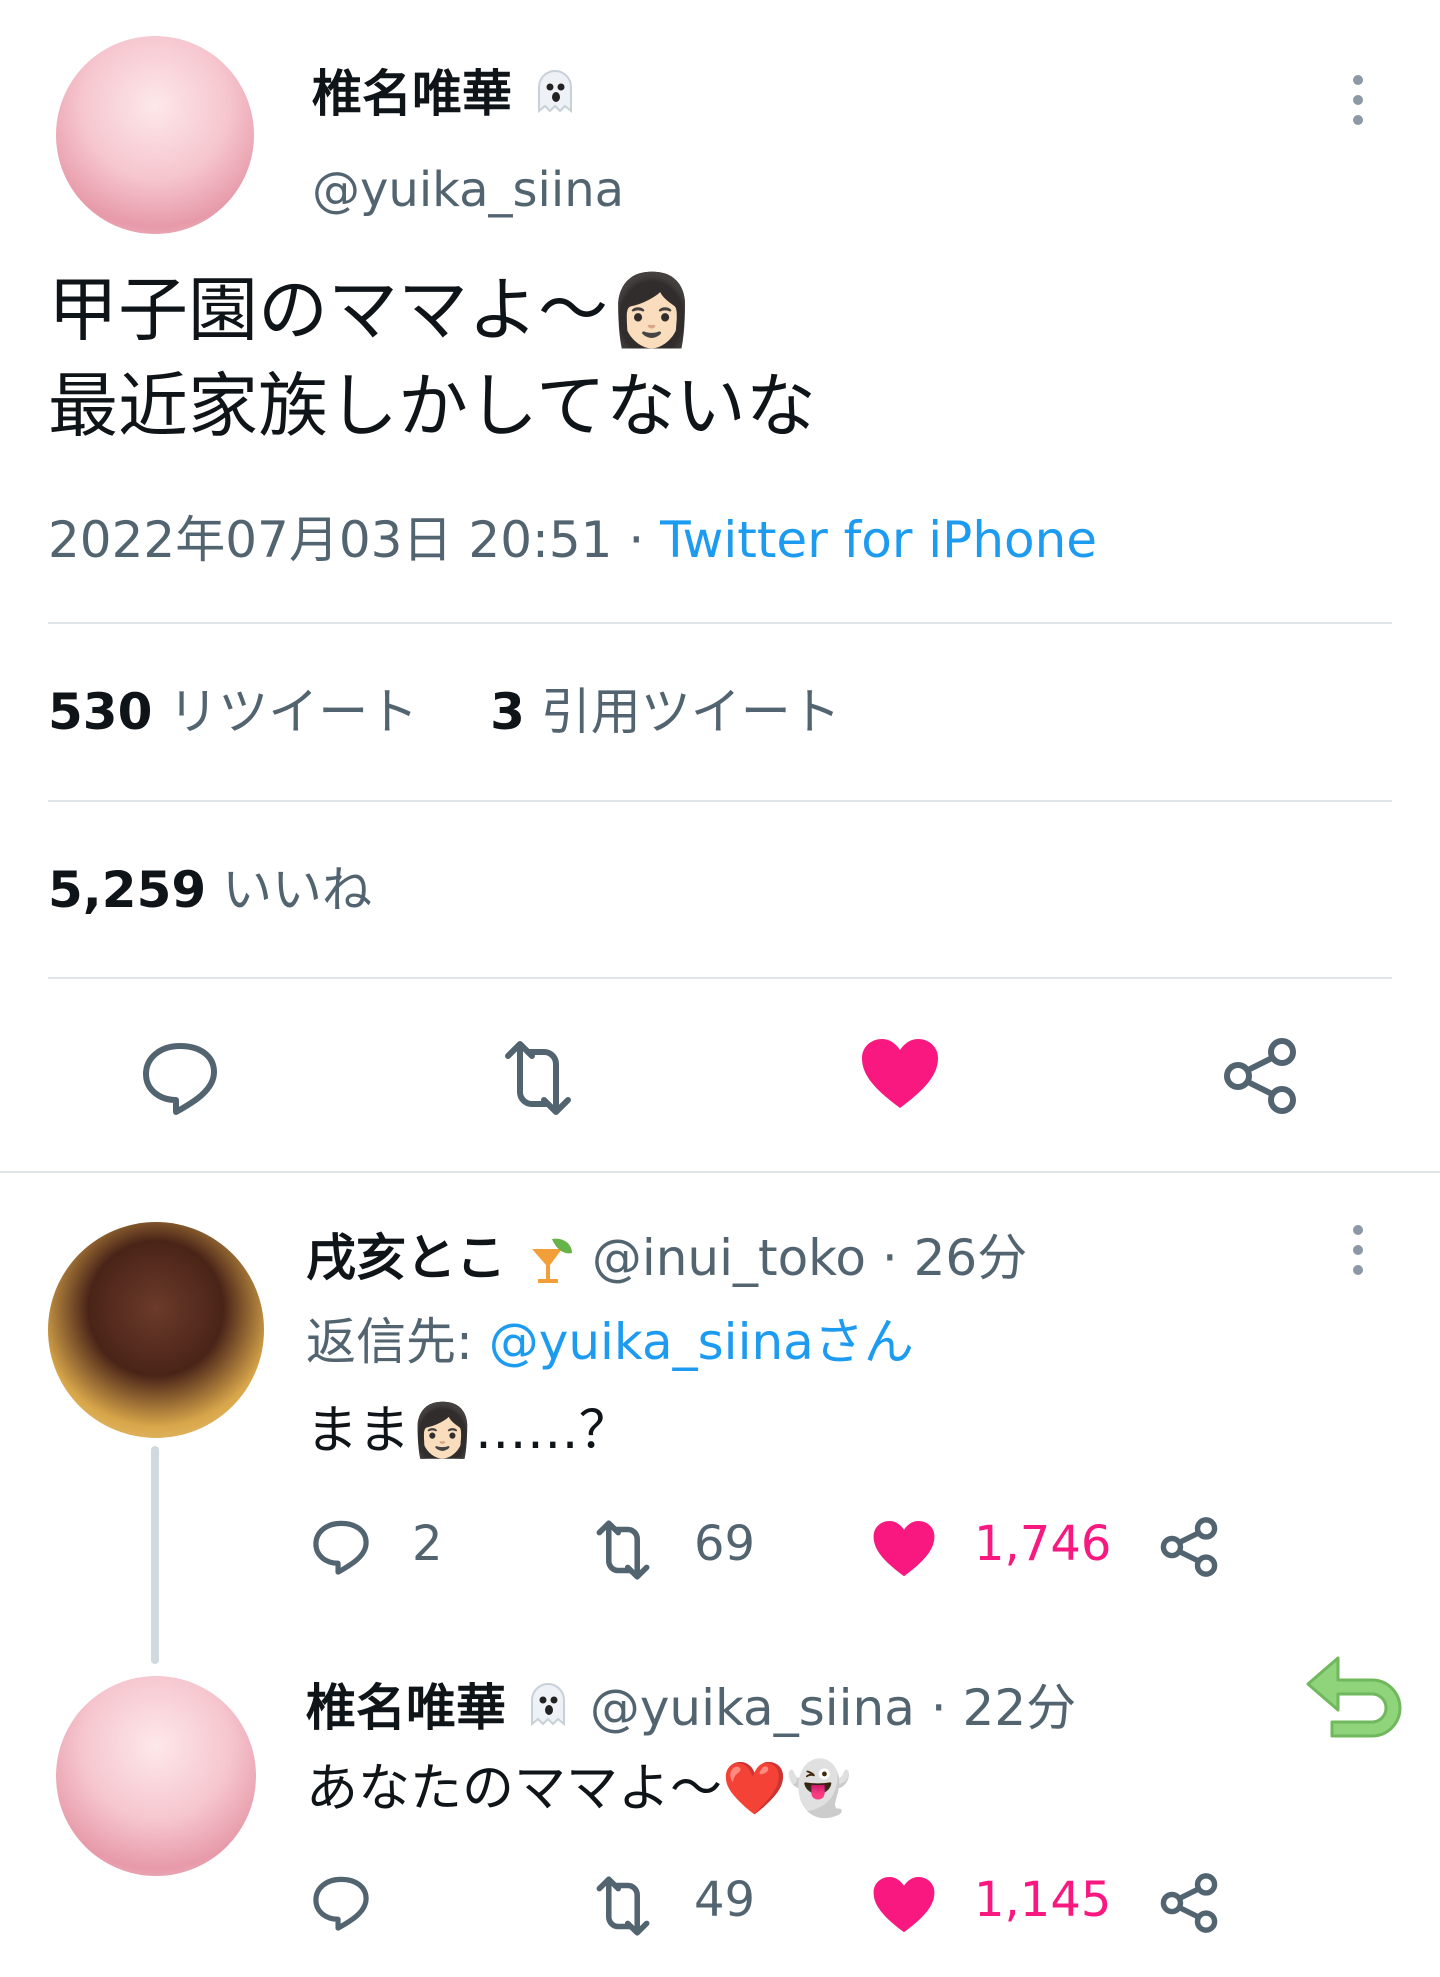  What do you see at coordinates (412, 94) in the screenshot?
I see `author-display-name: 椎名唯華` at bounding box center [412, 94].